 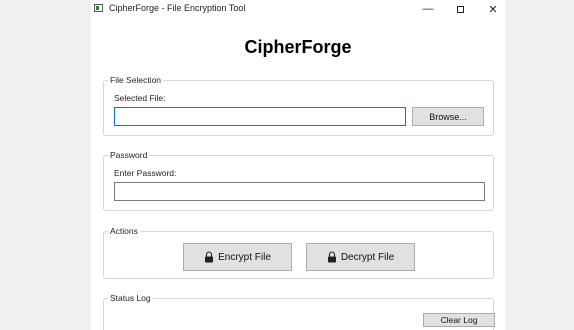 What do you see at coordinates (145, 173) in the screenshot?
I see `enter-password-label: Enter Password:` at bounding box center [145, 173].